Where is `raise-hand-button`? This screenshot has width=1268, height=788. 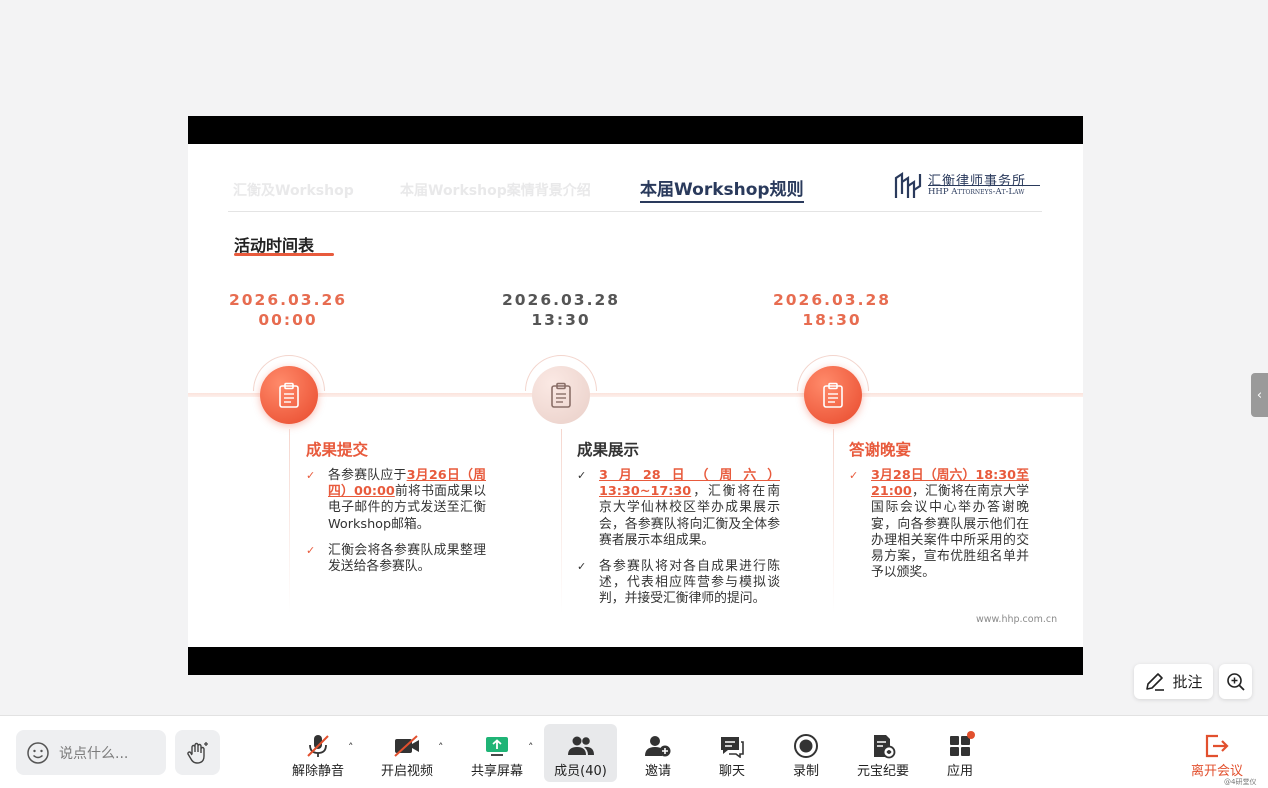
raise-hand-button is located at coordinates (197, 752).